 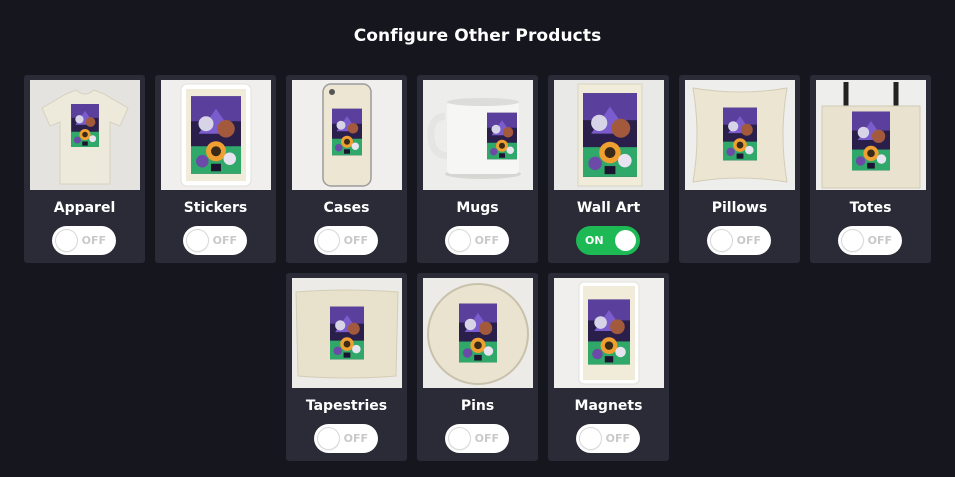 What do you see at coordinates (346, 208) in the screenshot?
I see `product-label-cases: Cases` at bounding box center [346, 208].